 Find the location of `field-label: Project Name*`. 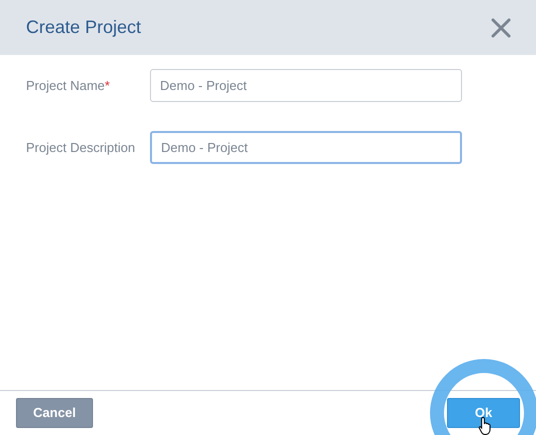

field-label: Project Name* is located at coordinates (68, 85).